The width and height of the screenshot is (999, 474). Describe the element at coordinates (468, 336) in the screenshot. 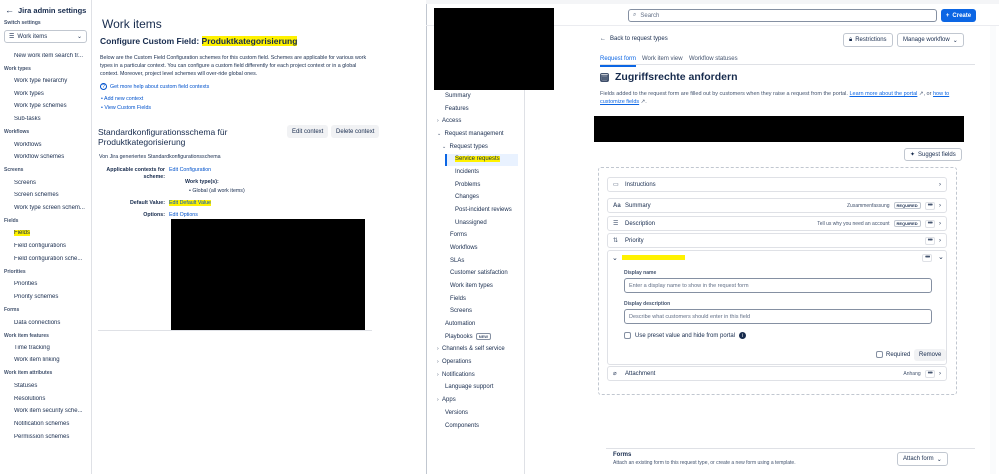

I see `nav-playbooks: Playbooks NEW` at that location.